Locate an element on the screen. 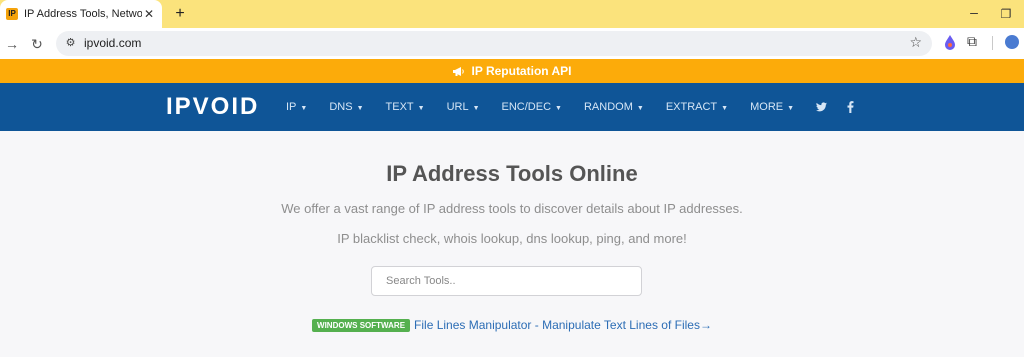  nav-label: ENC/DEC is located at coordinates (526, 107).